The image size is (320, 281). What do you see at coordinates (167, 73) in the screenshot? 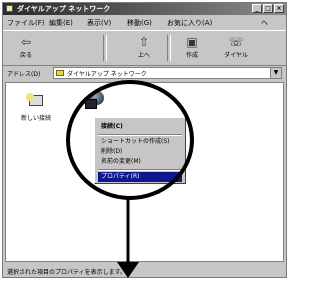
I see `address-field: ダイヤルアップ ネットワーク ▼` at bounding box center [167, 73].